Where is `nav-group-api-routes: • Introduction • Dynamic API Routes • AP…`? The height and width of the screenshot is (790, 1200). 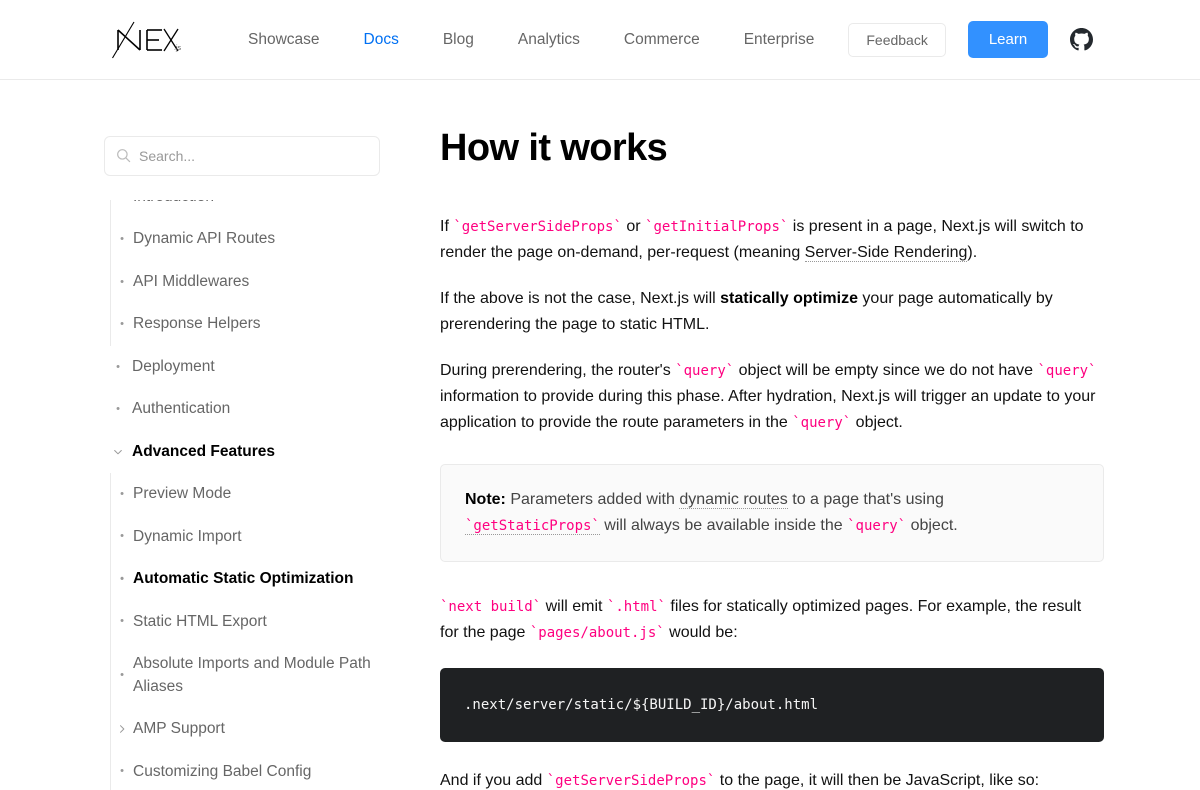 nav-group-api-routes: • Introduction • Dynamic API Routes • AP… is located at coordinates (255, 273).